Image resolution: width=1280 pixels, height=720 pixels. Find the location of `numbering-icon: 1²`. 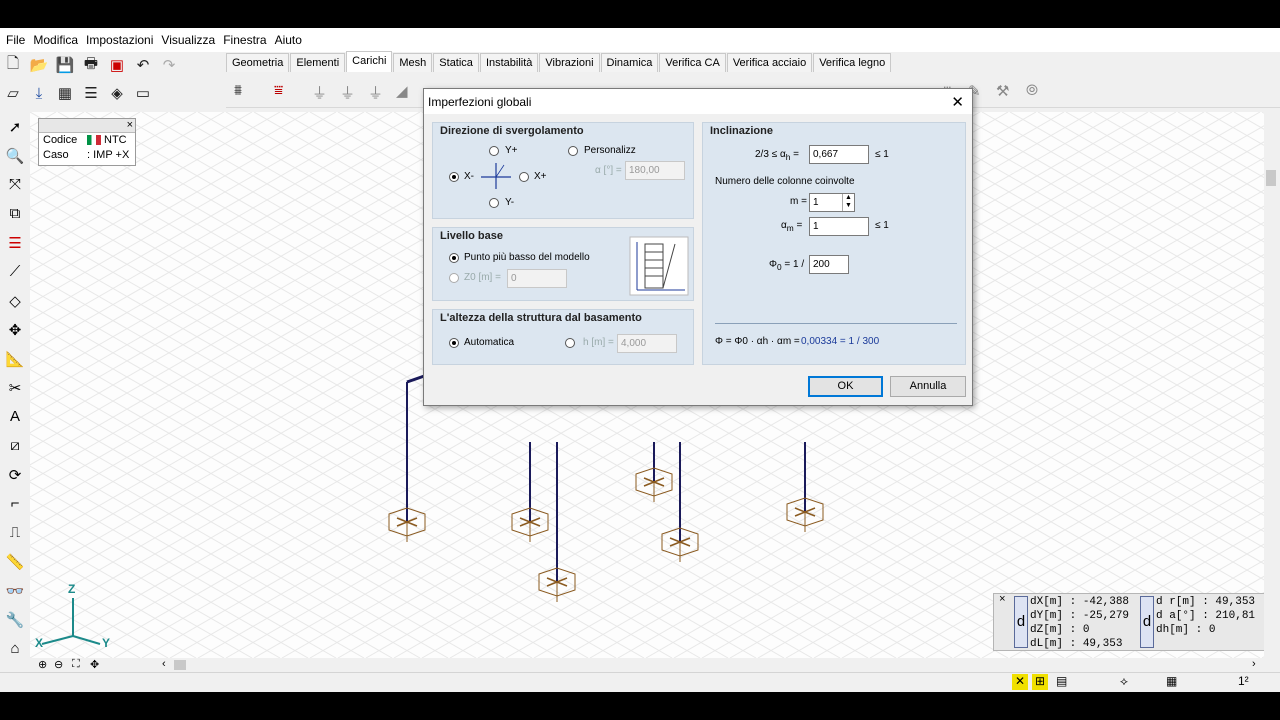

numbering-icon: 1² is located at coordinates (1243, 681).